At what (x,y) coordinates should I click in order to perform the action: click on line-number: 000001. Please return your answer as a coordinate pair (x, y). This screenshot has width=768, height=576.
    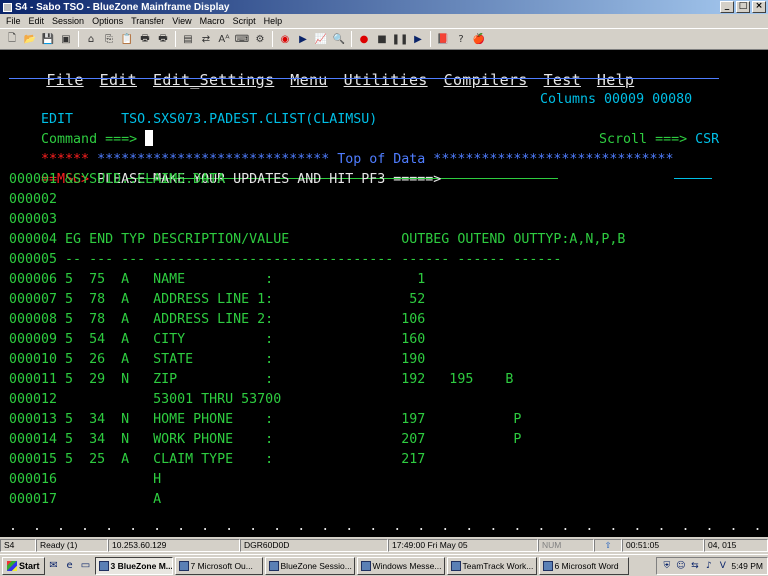
    Looking at the image, I should click on (33, 179).